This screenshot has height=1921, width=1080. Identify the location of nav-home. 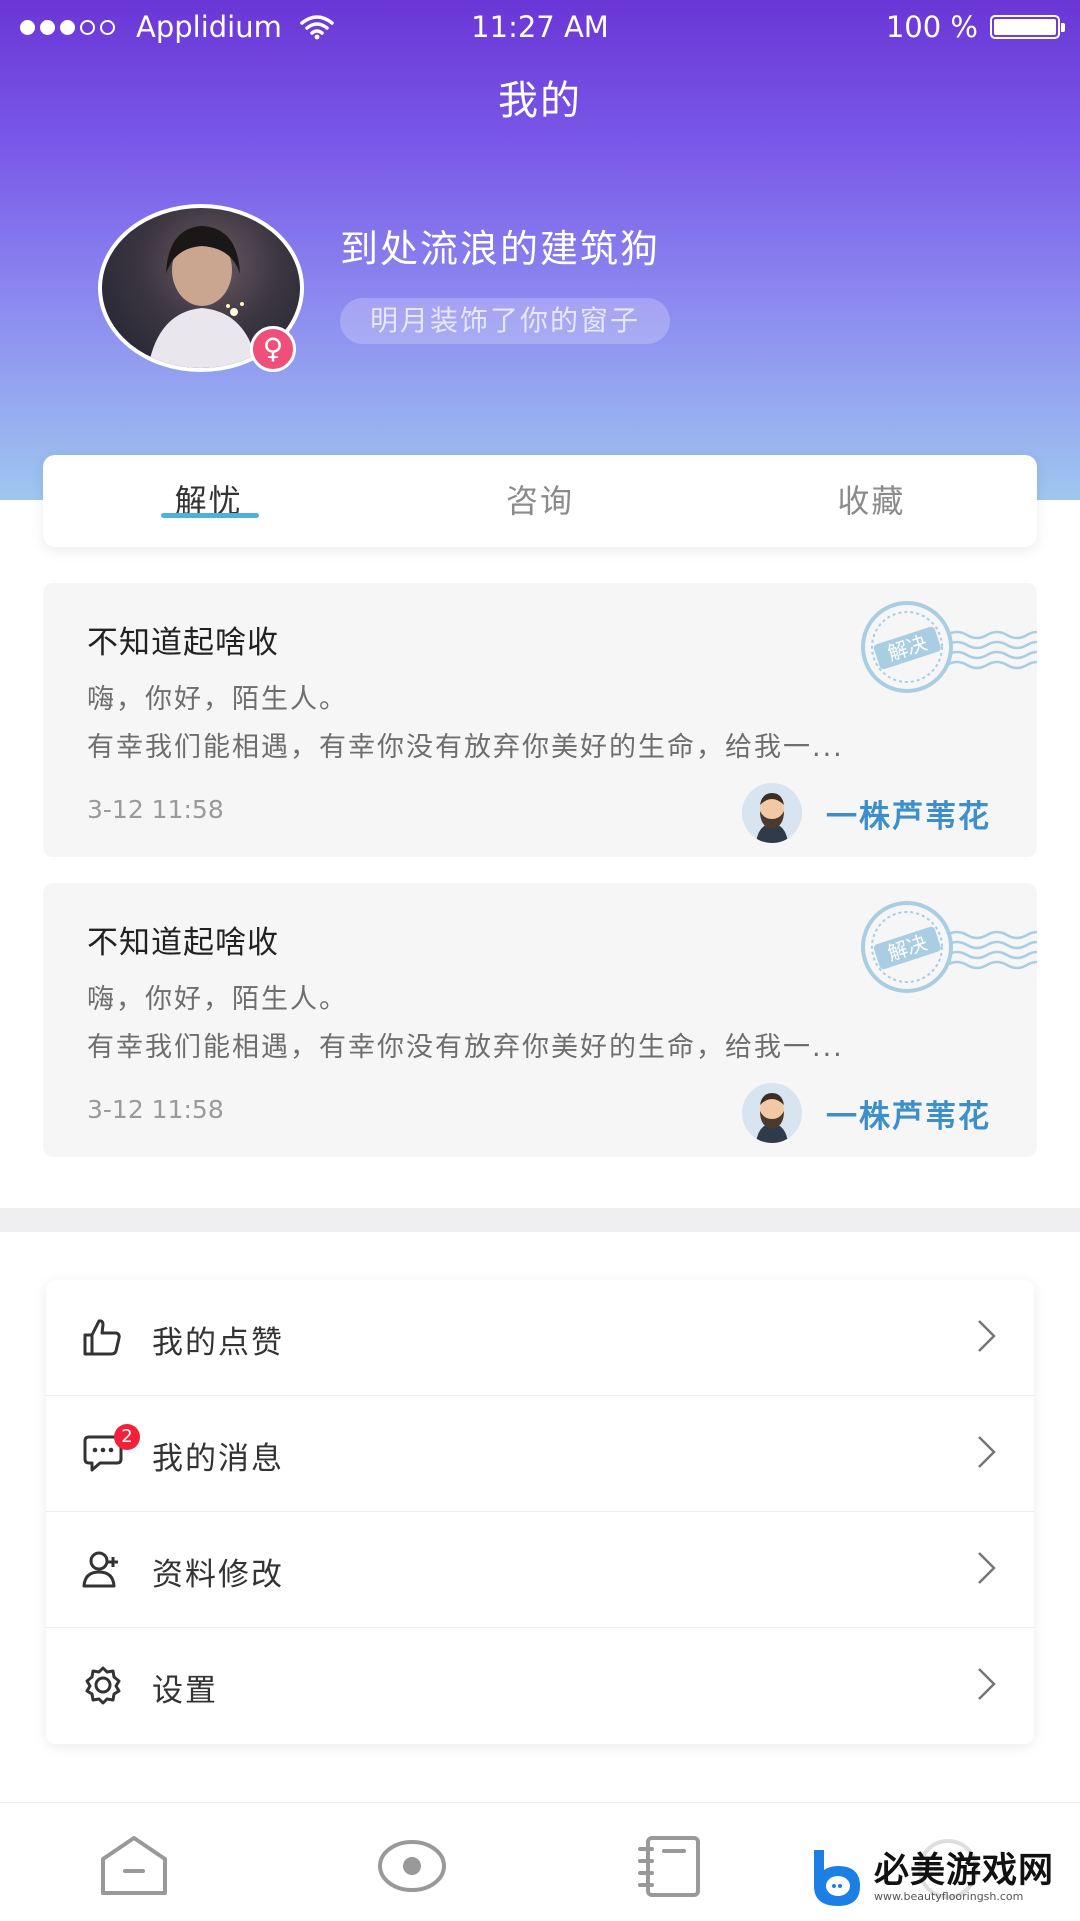
(134, 1866).